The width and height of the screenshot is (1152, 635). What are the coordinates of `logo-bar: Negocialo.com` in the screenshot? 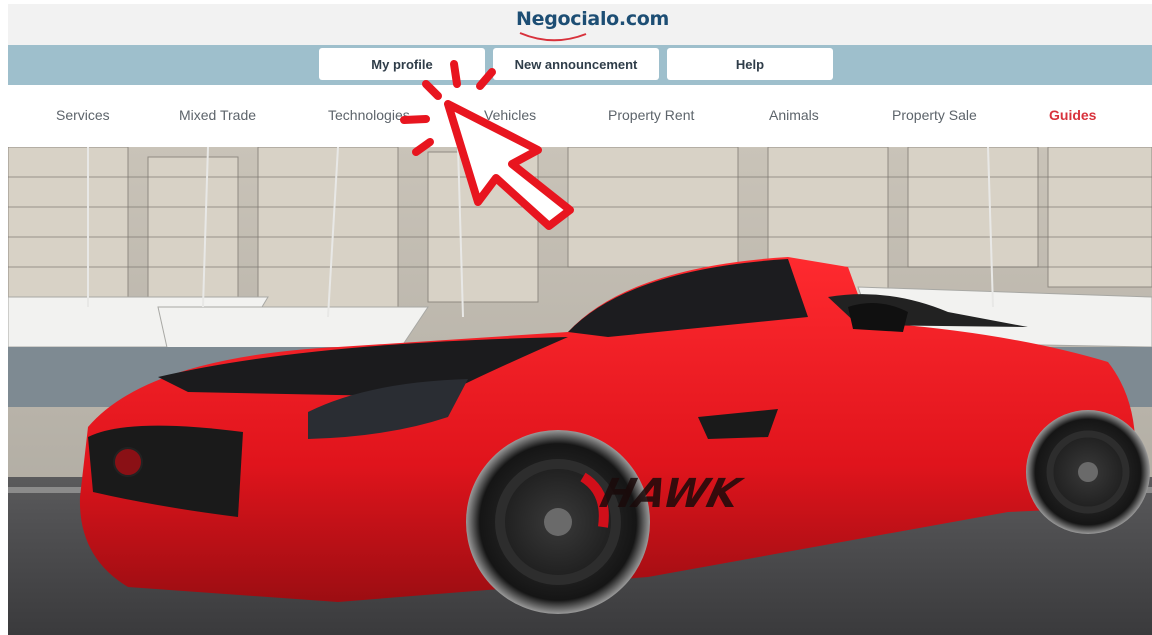 It's located at (580, 24).